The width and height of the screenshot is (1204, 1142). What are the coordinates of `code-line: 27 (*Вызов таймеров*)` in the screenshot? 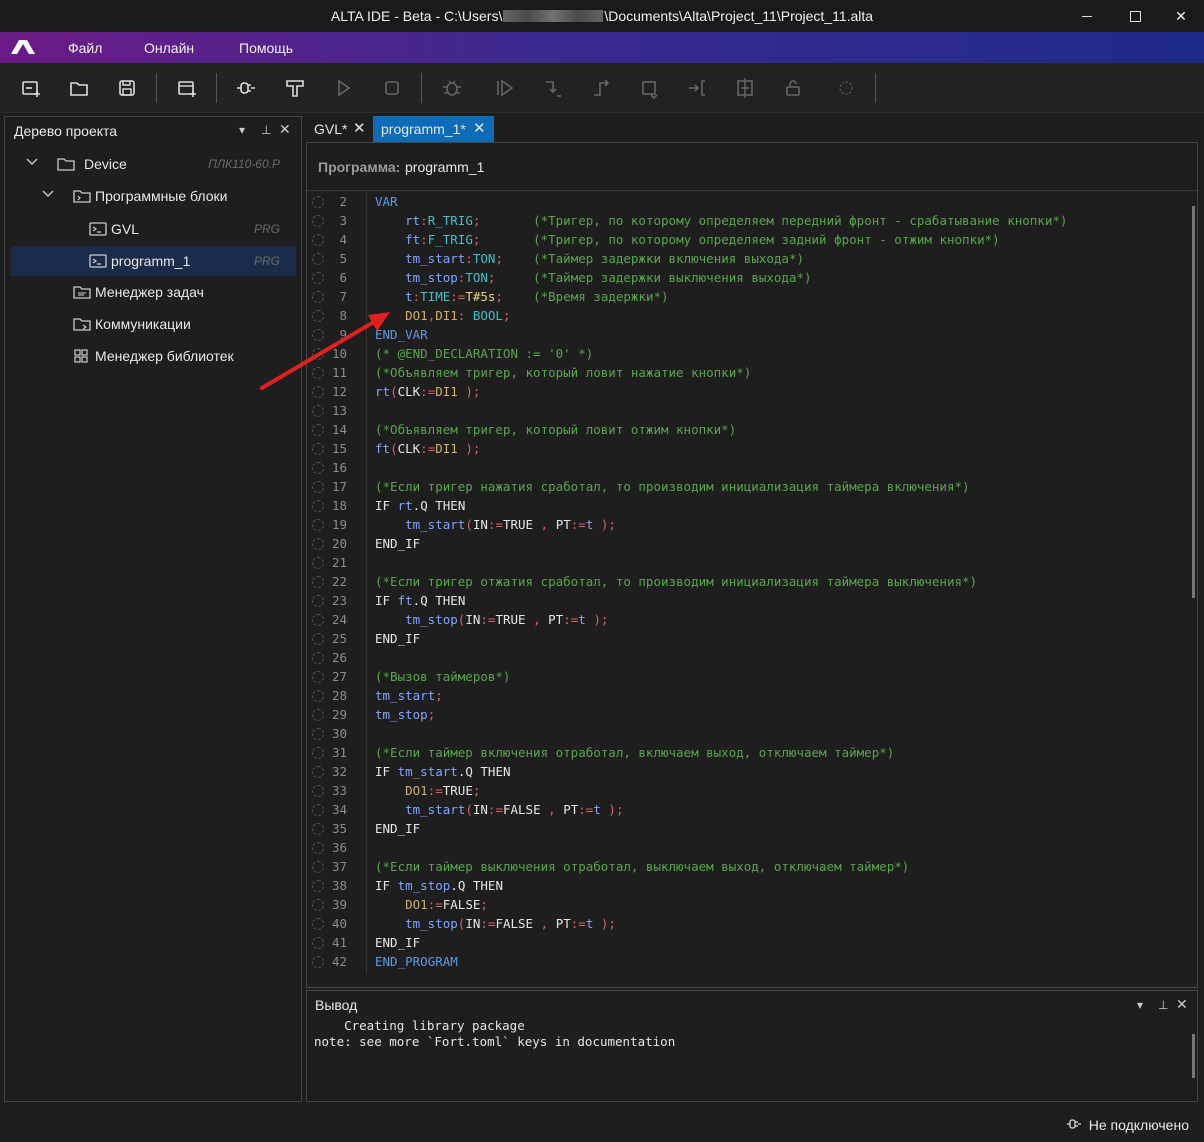 It's located at (752, 677).